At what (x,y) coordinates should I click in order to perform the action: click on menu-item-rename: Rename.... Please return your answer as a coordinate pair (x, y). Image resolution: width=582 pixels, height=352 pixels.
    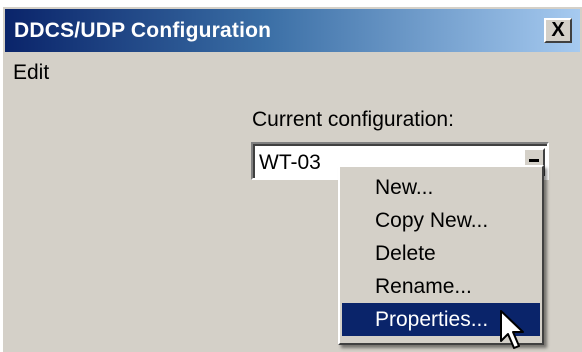
    Looking at the image, I should click on (441, 286).